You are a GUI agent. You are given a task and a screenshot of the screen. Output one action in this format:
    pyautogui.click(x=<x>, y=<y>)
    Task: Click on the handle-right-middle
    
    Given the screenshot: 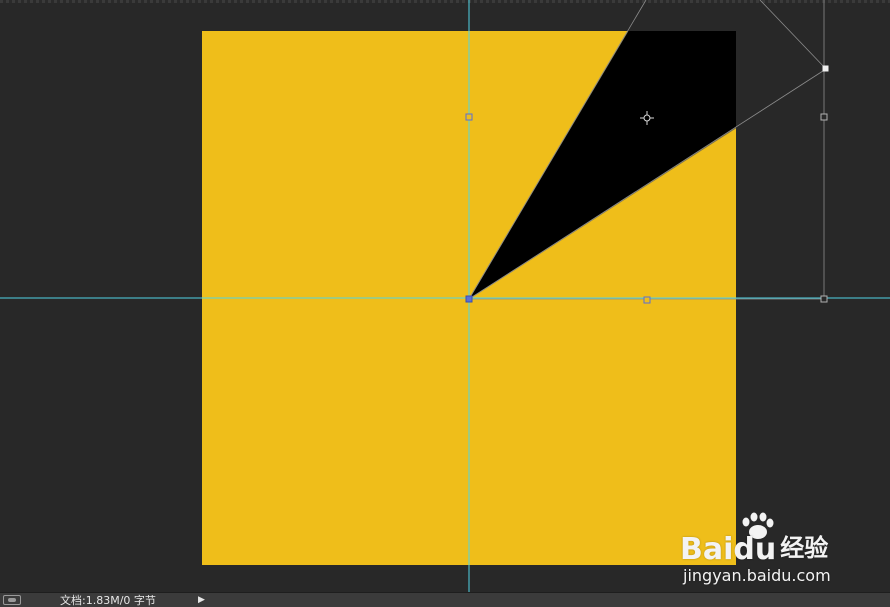 What is the action you would take?
    pyautogui.click(x=824, y=117)
    